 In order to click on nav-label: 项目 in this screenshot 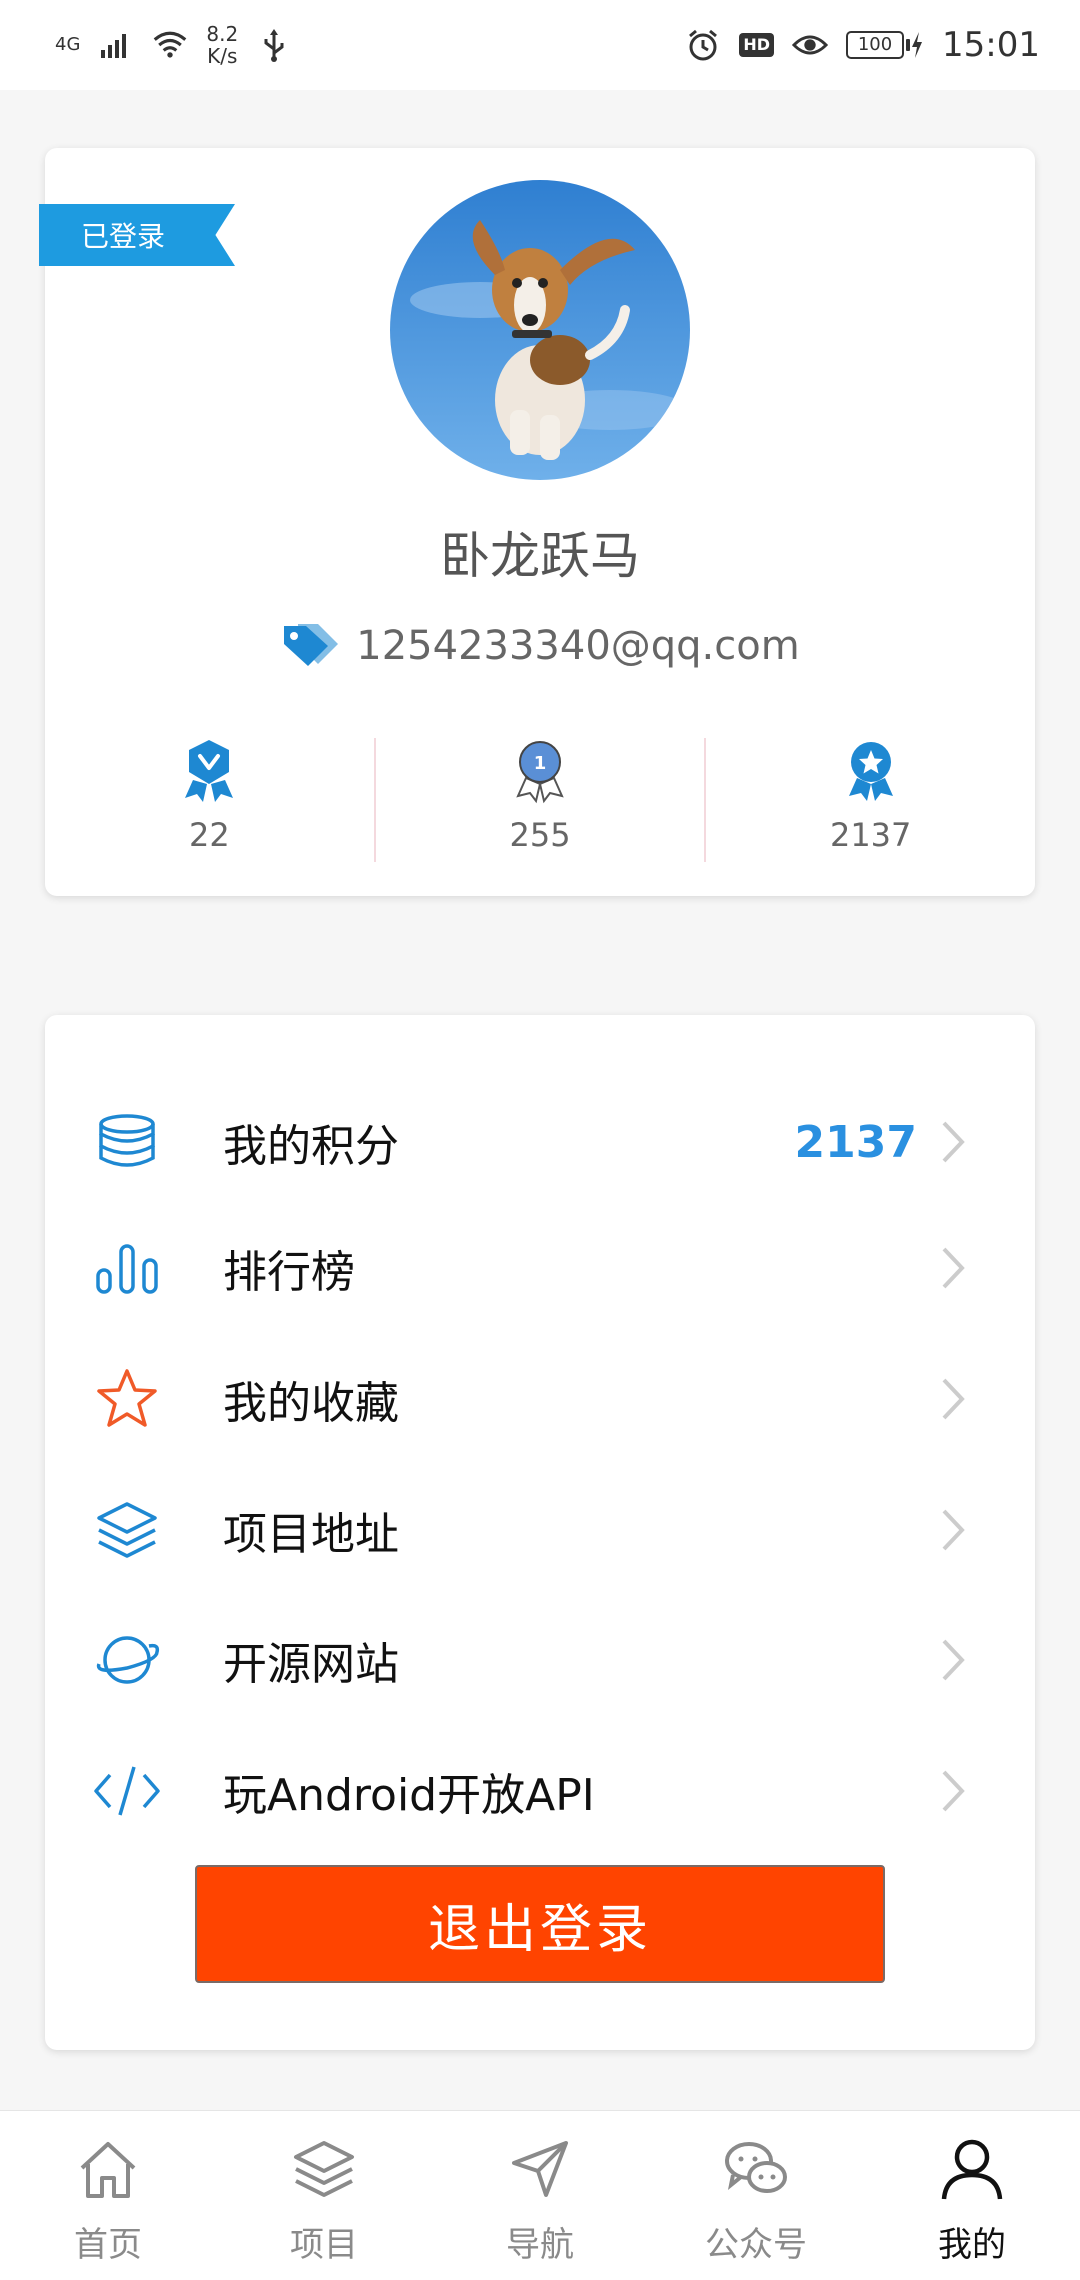, I will do `click(324, 2245)`.